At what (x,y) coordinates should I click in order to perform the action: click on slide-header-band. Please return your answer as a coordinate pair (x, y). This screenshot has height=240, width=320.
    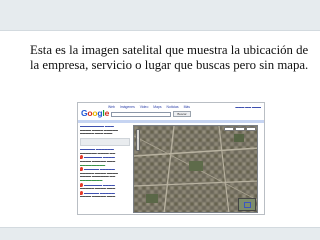
    Looking at the image, I should click on (160, 15).